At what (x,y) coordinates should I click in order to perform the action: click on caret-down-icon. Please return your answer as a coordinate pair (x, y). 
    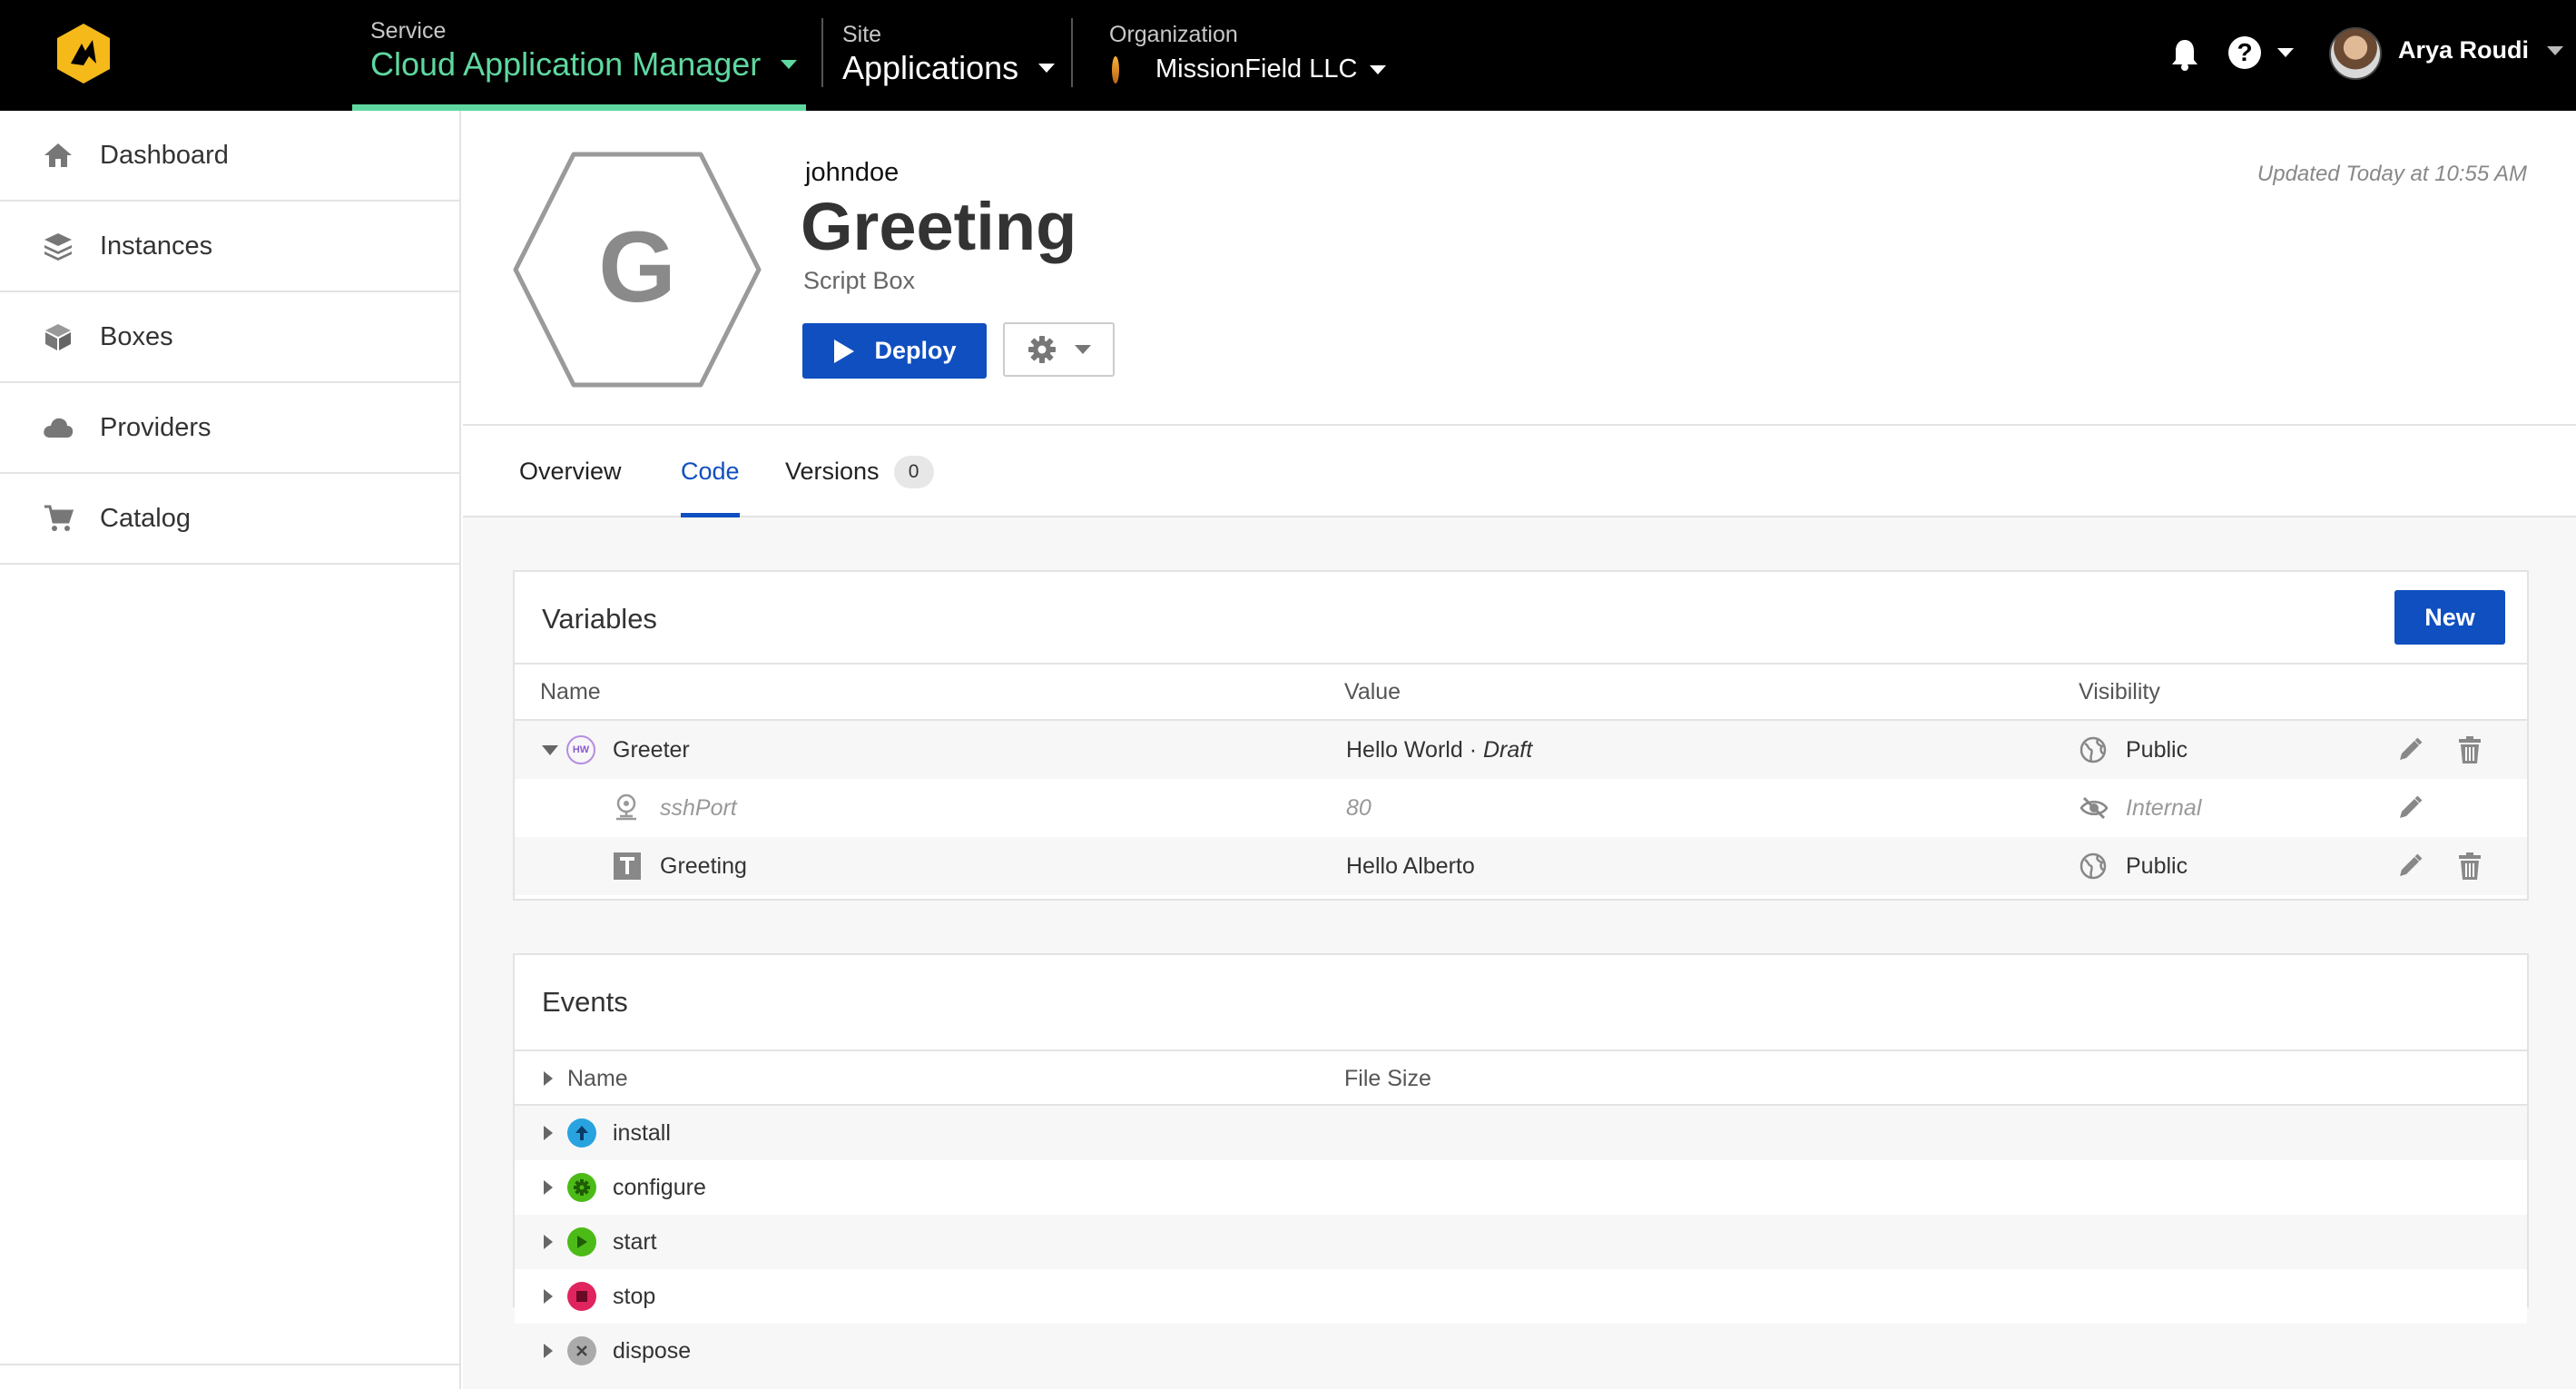
    Looking at the image, I should click on (550, 750).